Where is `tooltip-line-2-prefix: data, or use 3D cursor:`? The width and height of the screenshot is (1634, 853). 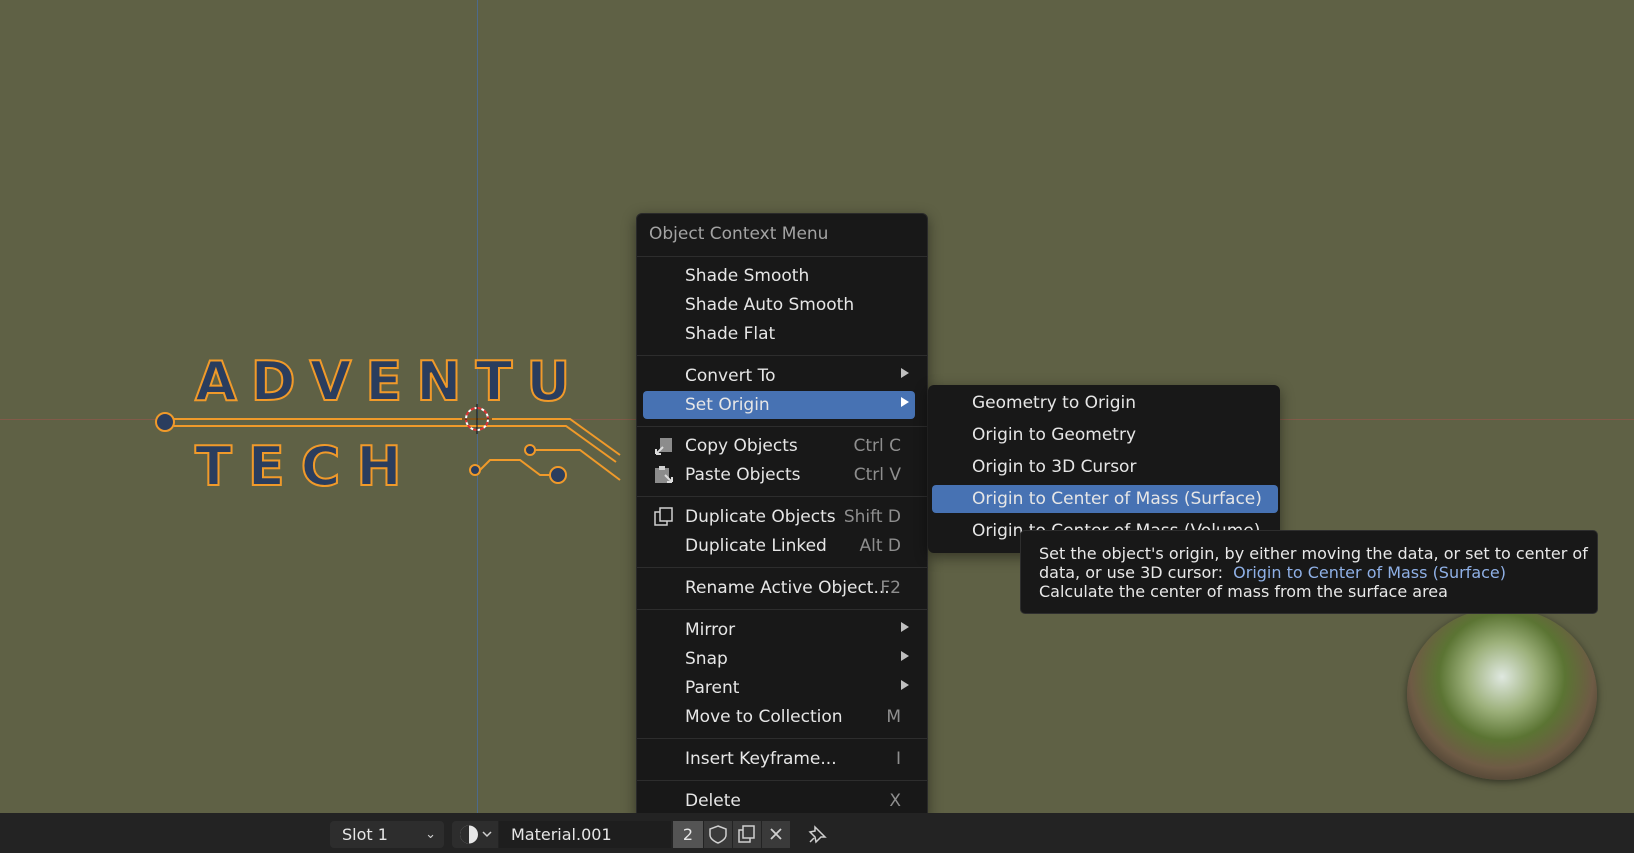 tooltip-line-2-prefix: data, or use 3D cursor: is located at coordinates (1131, 572).